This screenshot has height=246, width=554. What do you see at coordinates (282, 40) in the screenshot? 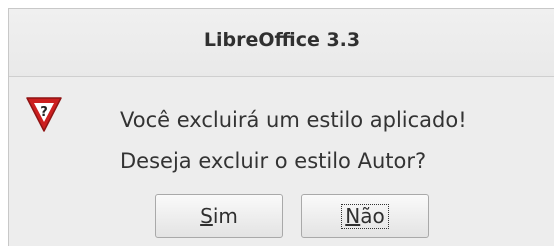
I see `dialog-title: LibreOffice 3.3` at bounding box center [282, 40].